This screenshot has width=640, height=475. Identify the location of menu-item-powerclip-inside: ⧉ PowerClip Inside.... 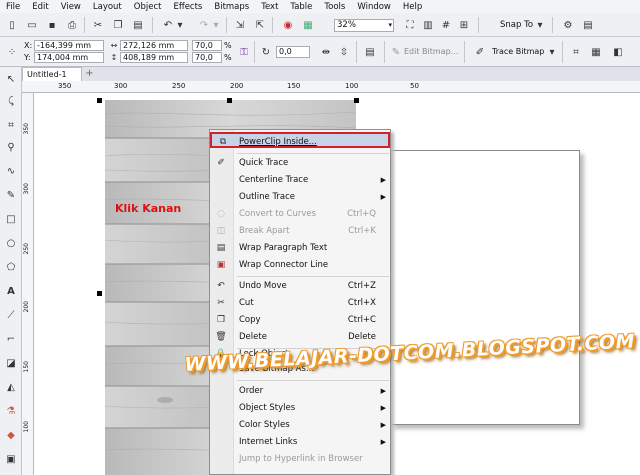
(300, 140).